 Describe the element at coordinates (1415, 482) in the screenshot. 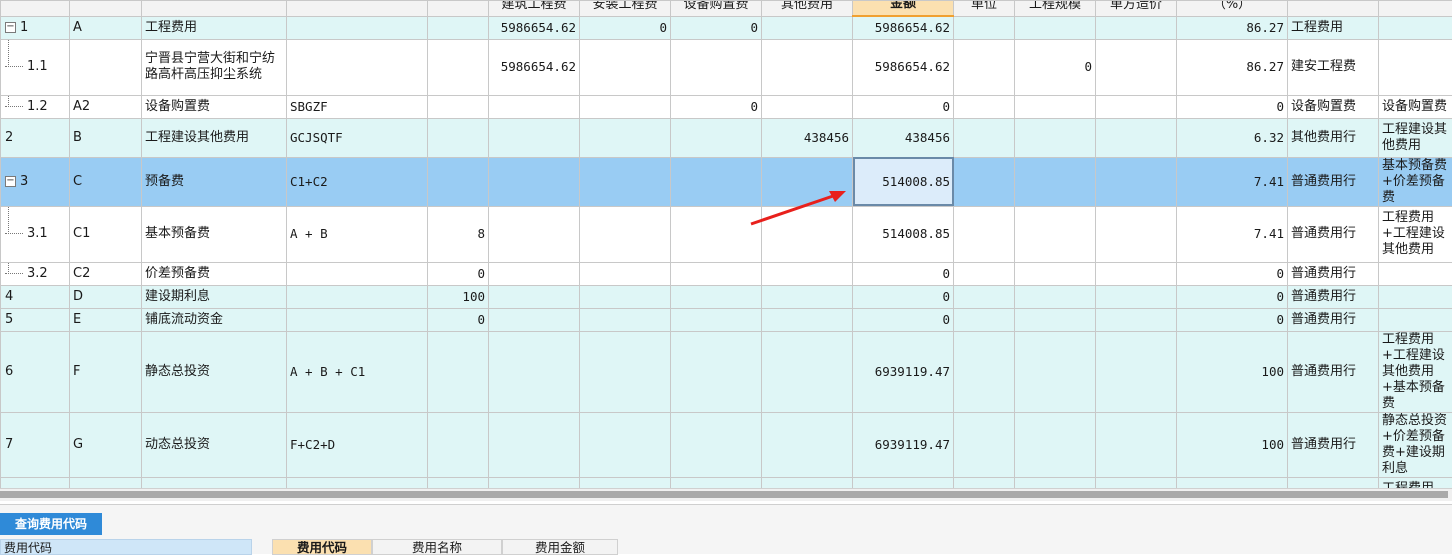

I see `row-remark-cell: 工程费用+工程建设其他` at that location.